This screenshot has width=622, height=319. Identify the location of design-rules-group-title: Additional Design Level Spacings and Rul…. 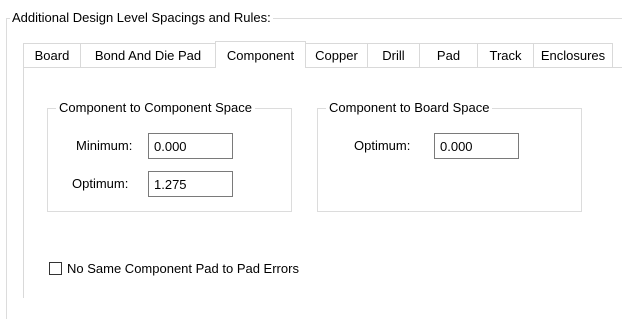
(141, 18).